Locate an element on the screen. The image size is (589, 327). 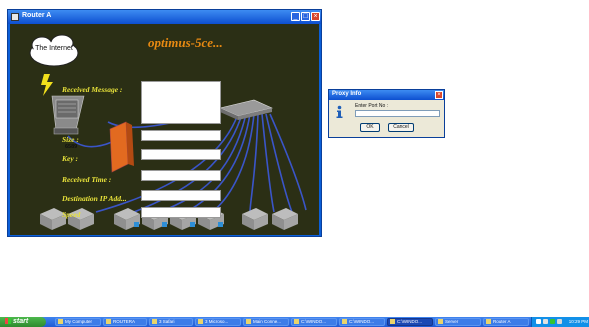
dialog-titlebar: Proxy Info × is located at coordinates (386, 95).